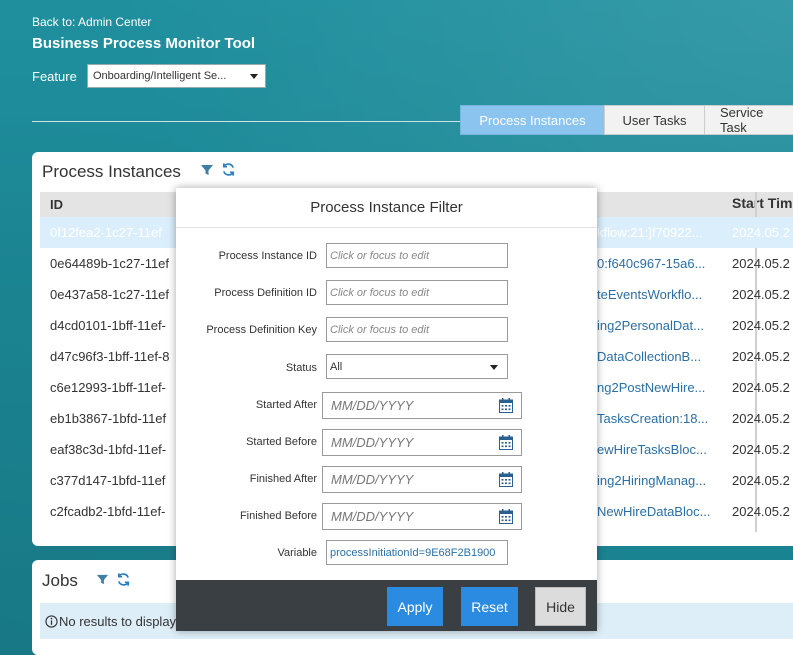 This screenshot has width=793, height=655. Describe the element at coordinates (91, 22) in the screenshot. I see `back-link: Back to: Admin Center` at that location.